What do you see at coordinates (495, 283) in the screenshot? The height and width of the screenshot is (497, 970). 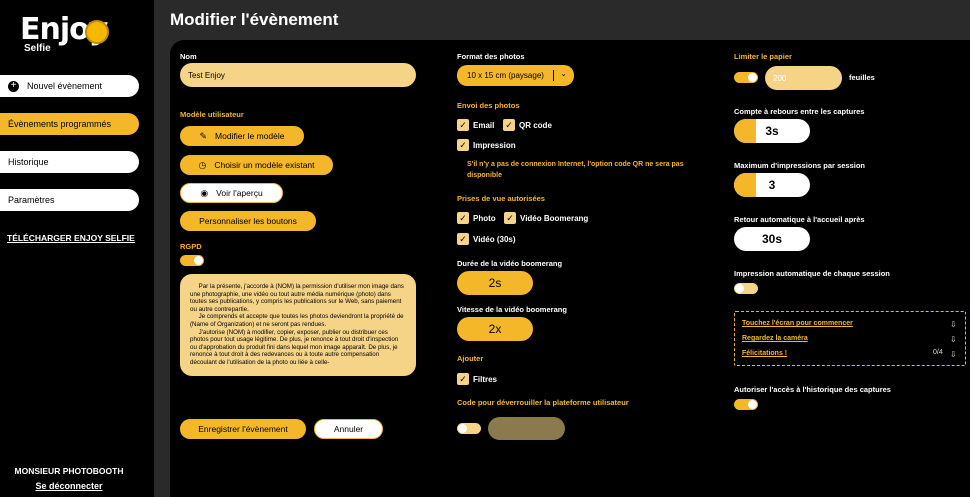 I see `boomerang-duration-input: 2s` at bounding box center [495, 283].